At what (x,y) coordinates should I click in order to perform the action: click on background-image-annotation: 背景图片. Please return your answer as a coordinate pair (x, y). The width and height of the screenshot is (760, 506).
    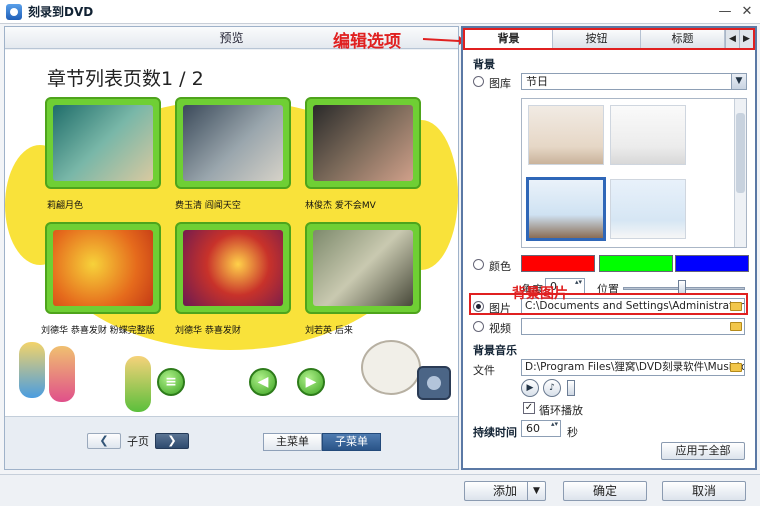
    Looking at the image, I should click on (540, 294).